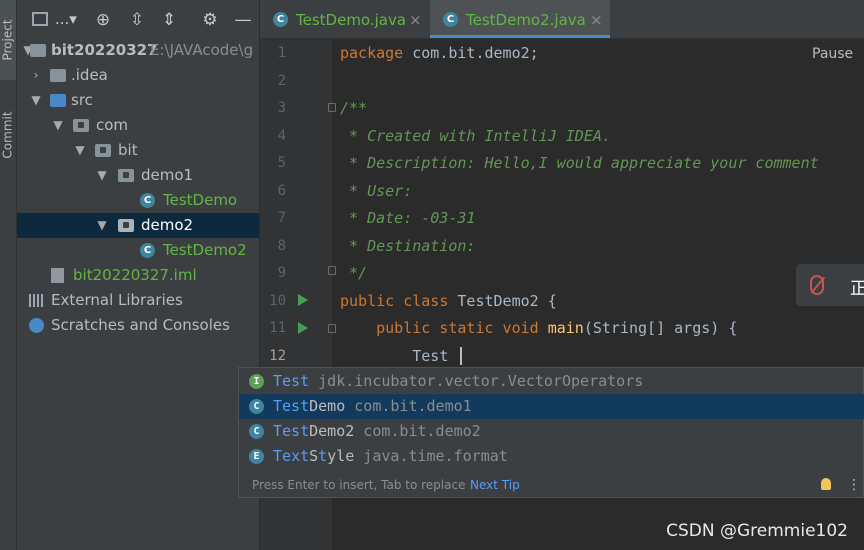 The width and height of the screenshot is (864, 550). Describe the element at coordinates (495, 485) in the screenshot. I see `next-tip-link: Next Tip` at that location.